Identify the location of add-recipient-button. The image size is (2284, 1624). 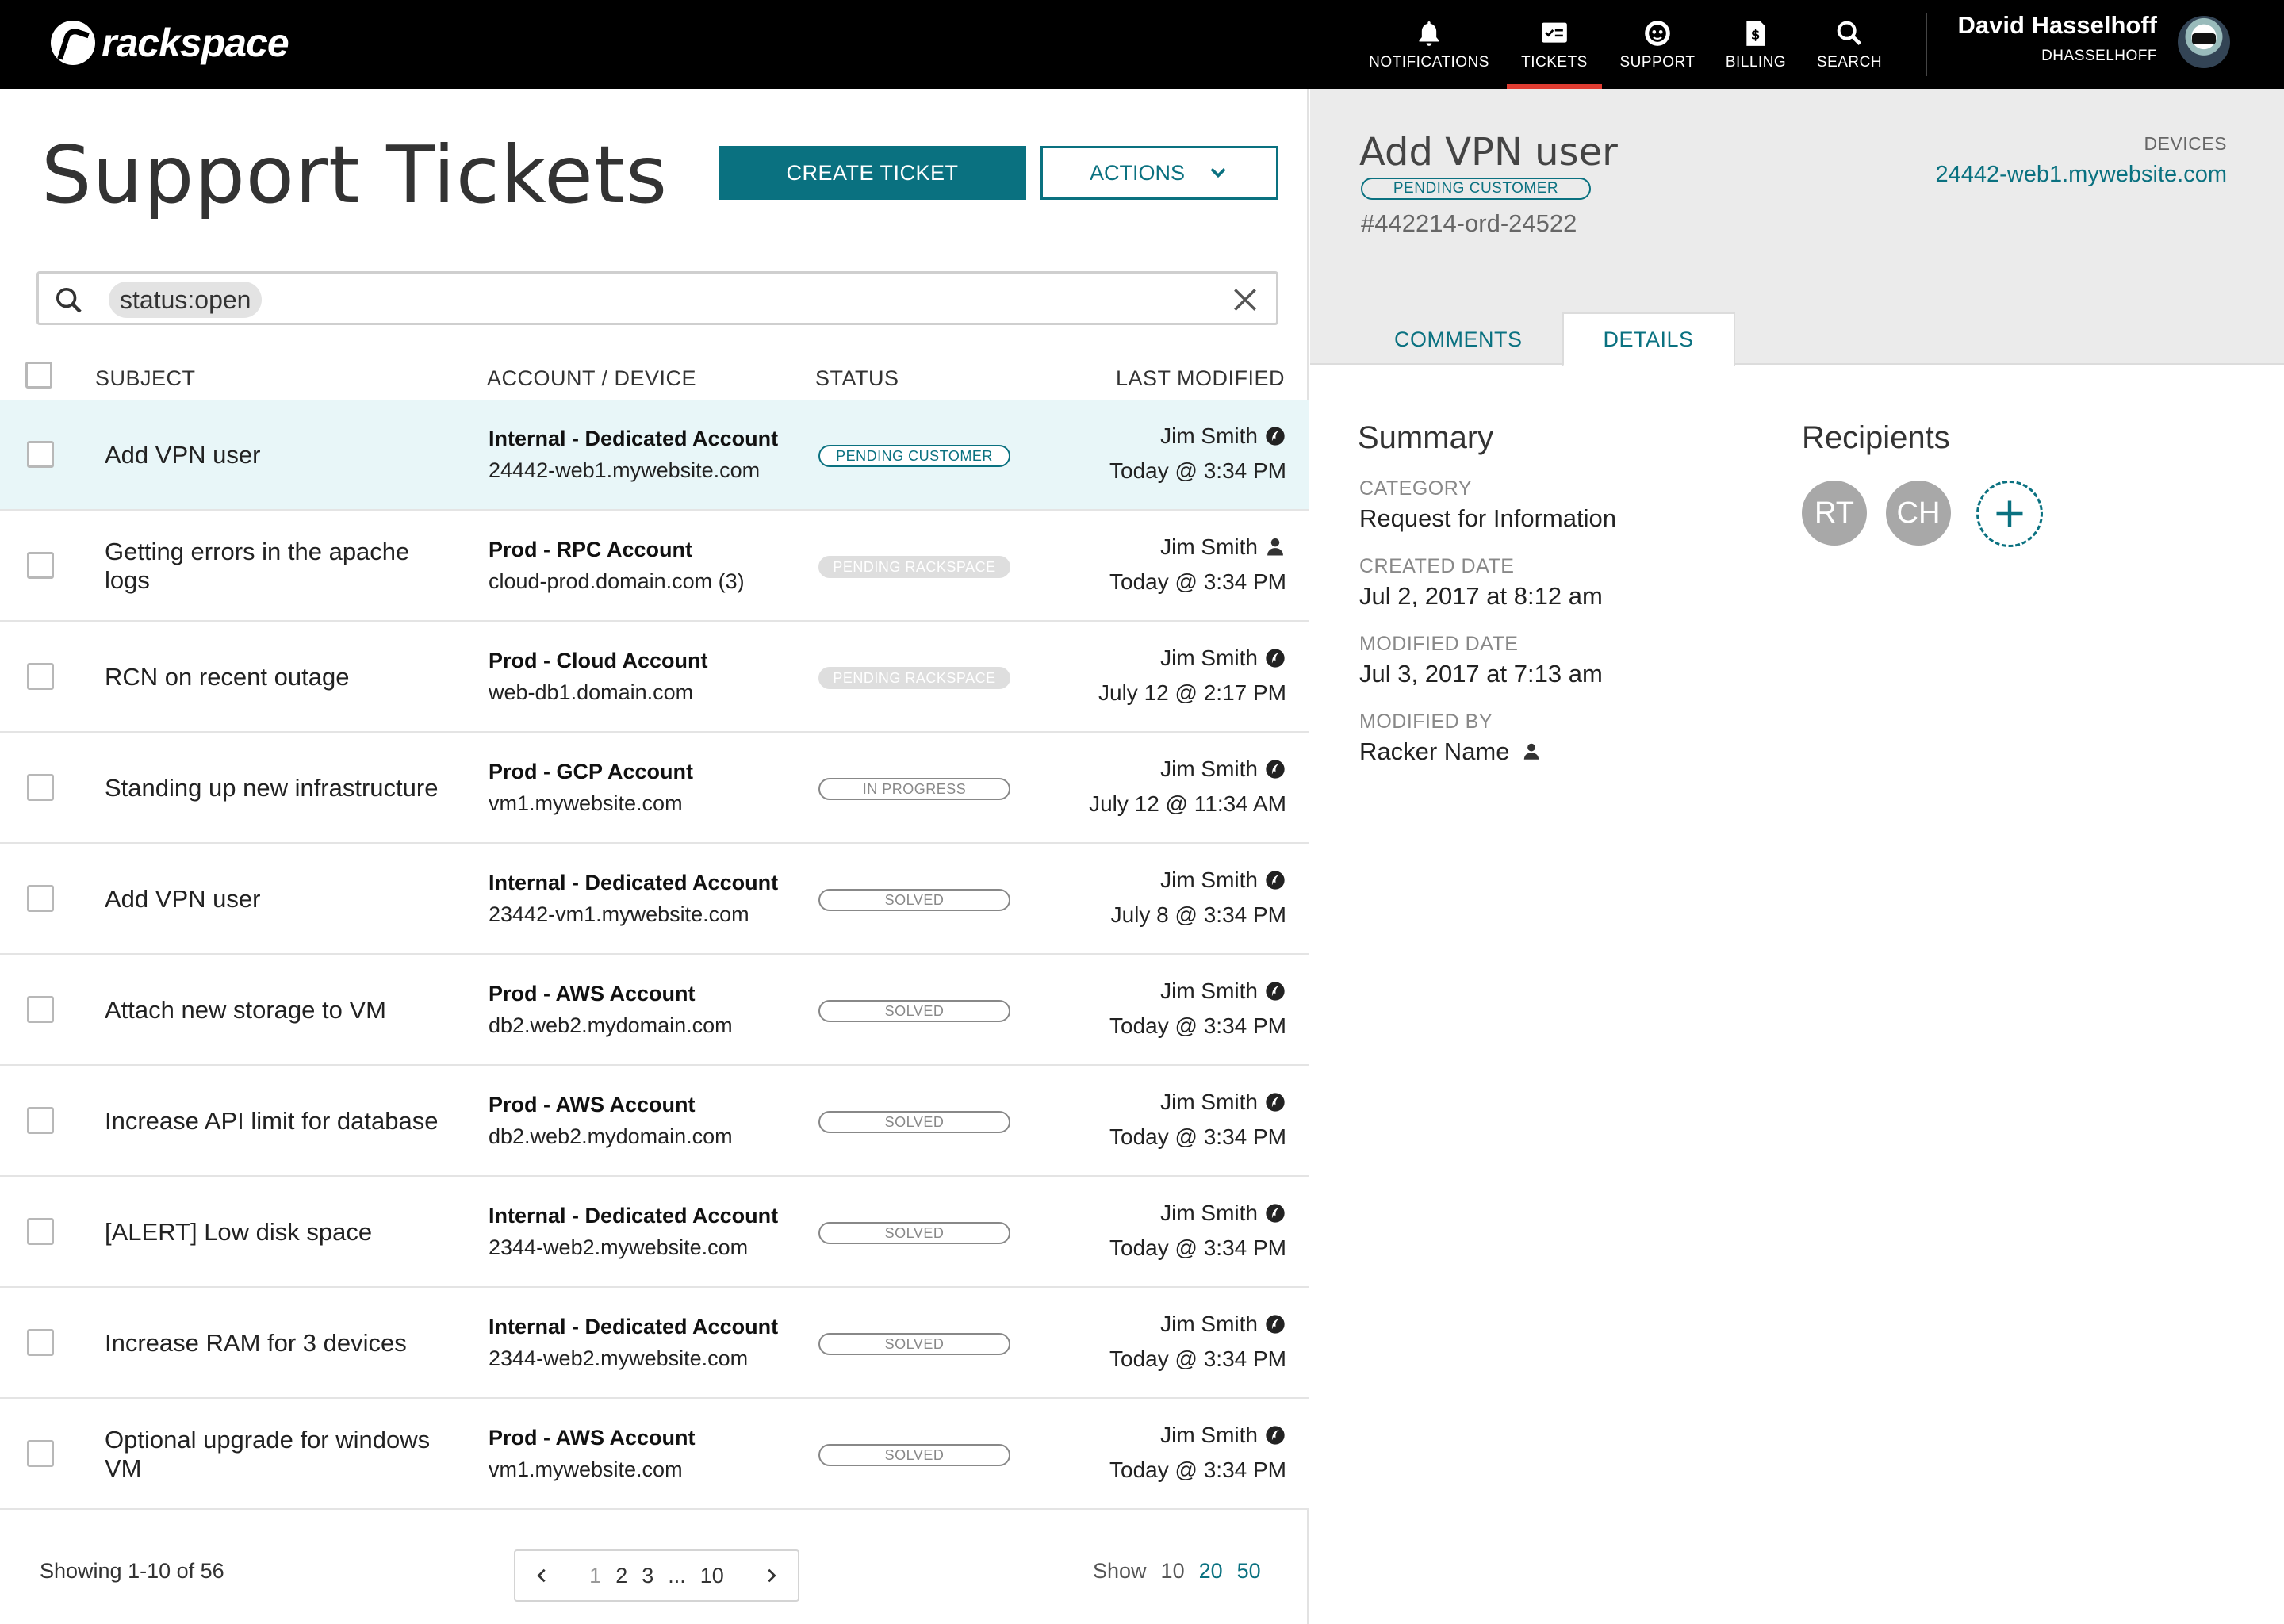
(2009, 514).